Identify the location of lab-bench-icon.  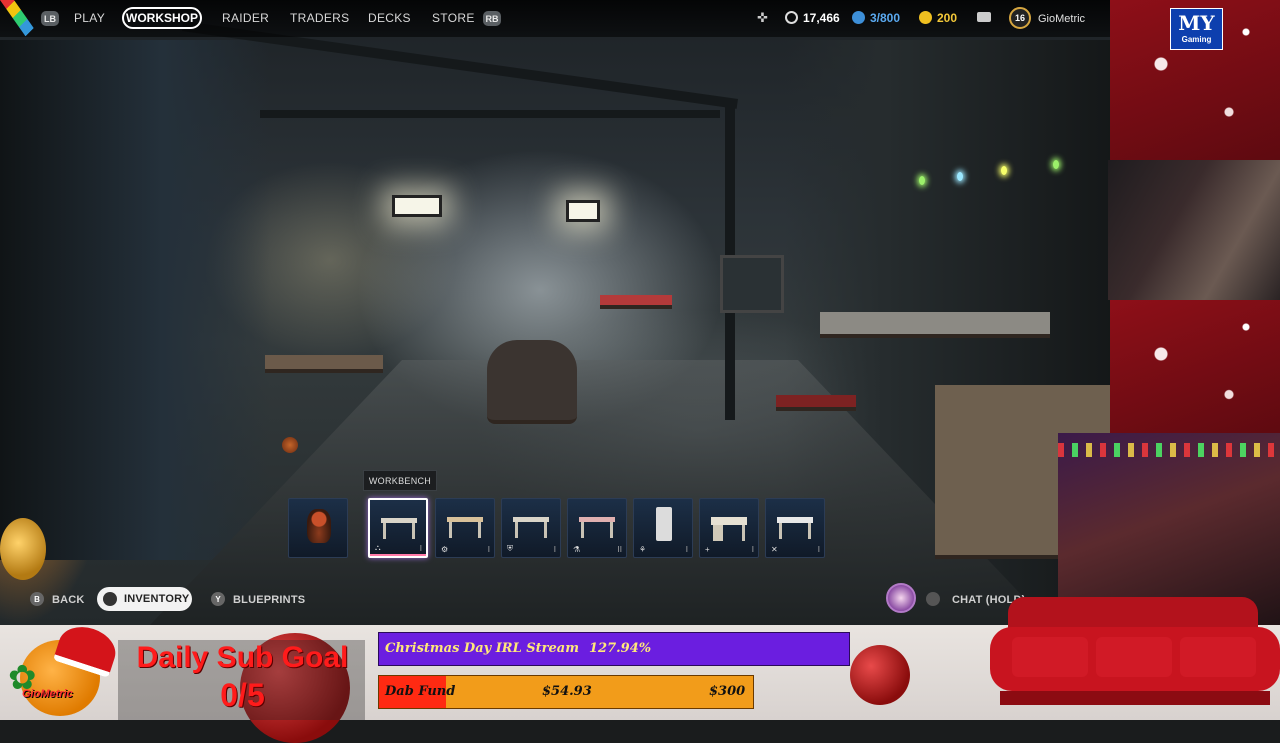
(597, 527).